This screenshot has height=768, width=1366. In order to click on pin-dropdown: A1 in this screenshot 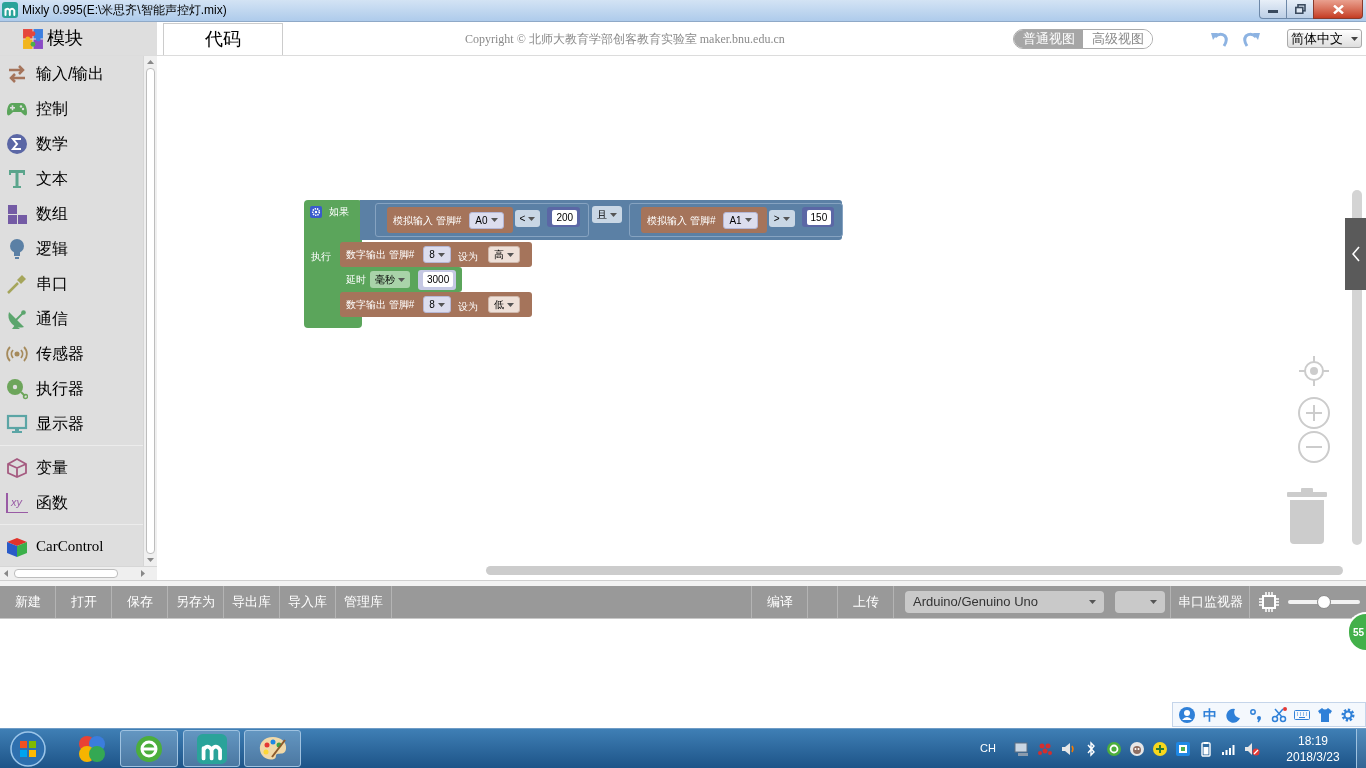, I will do `click(740, 220)`.